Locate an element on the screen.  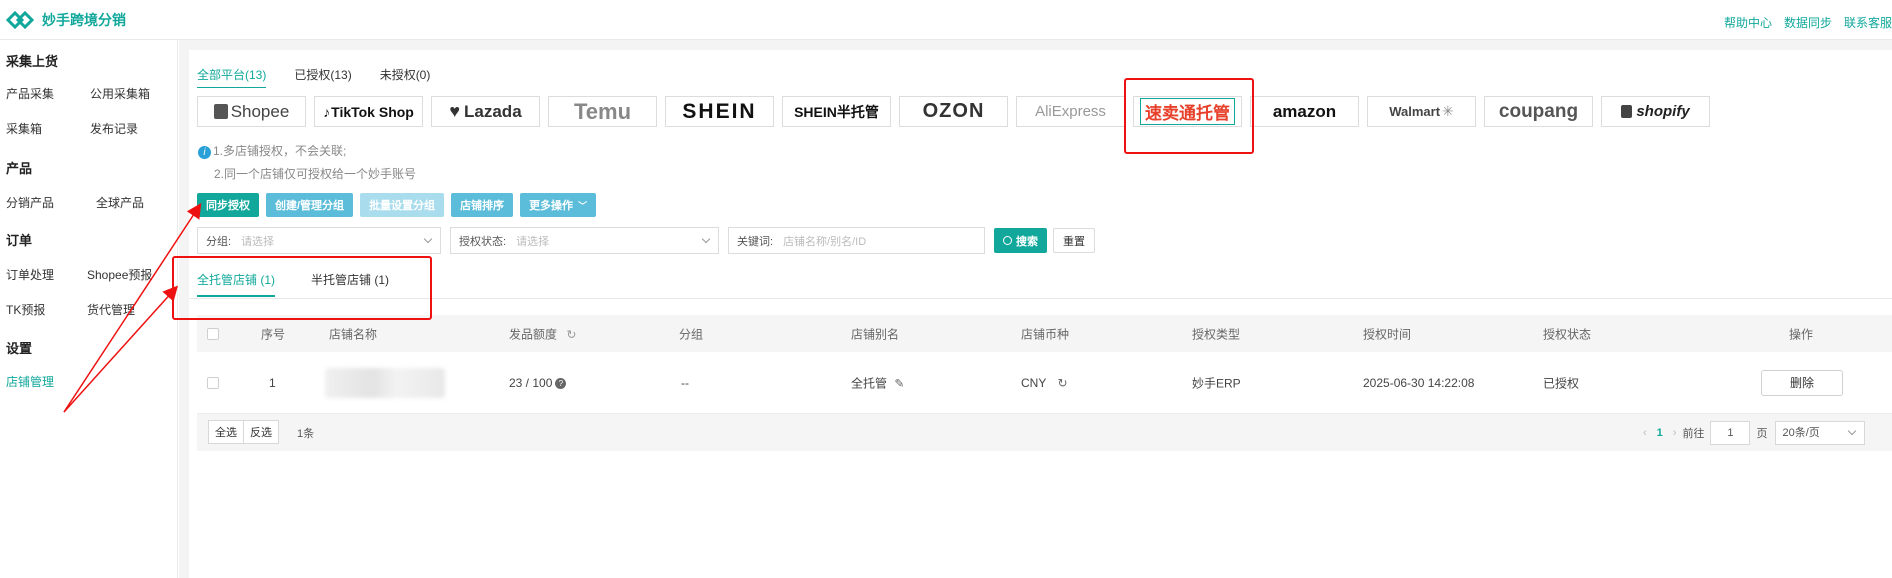
platform-shopify-label: shopify is located at coordinates (1663, 111).